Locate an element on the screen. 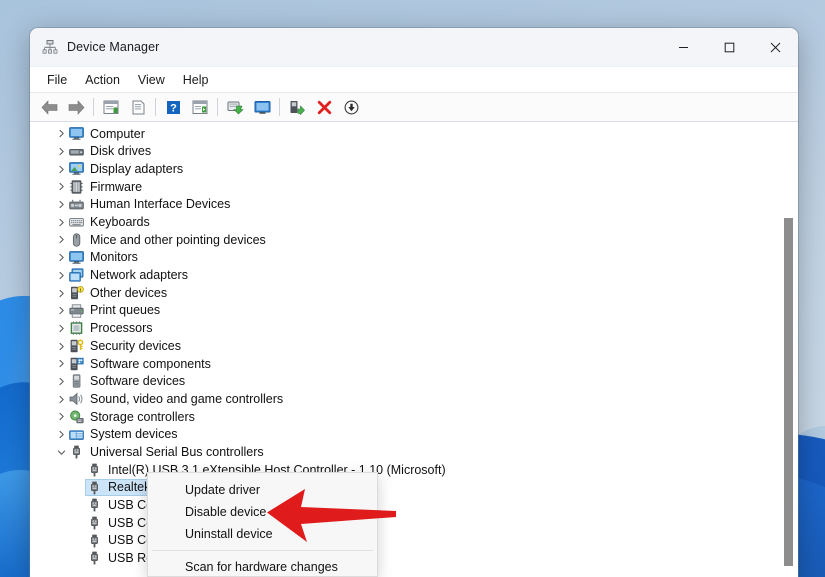  scrollbar-thumb is located at coordinates (788, 392).